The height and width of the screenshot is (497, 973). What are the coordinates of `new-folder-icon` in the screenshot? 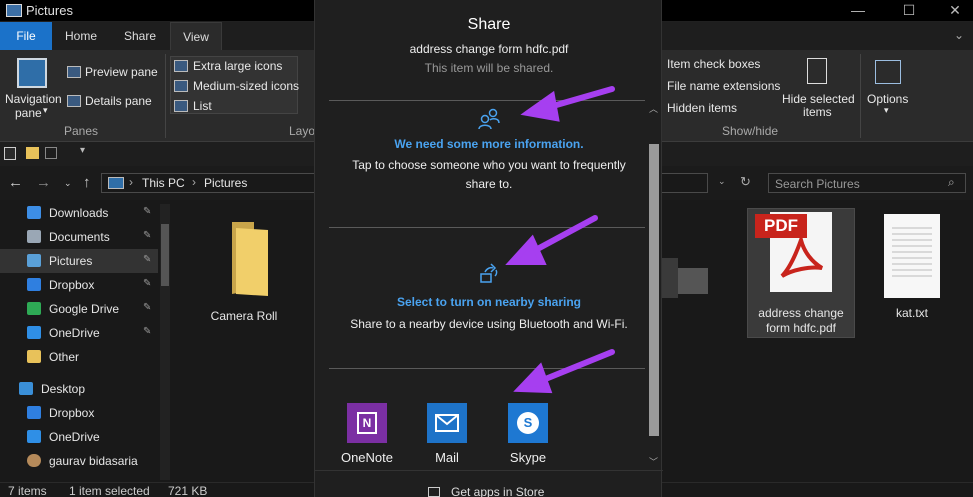 It's located at (32, 153).